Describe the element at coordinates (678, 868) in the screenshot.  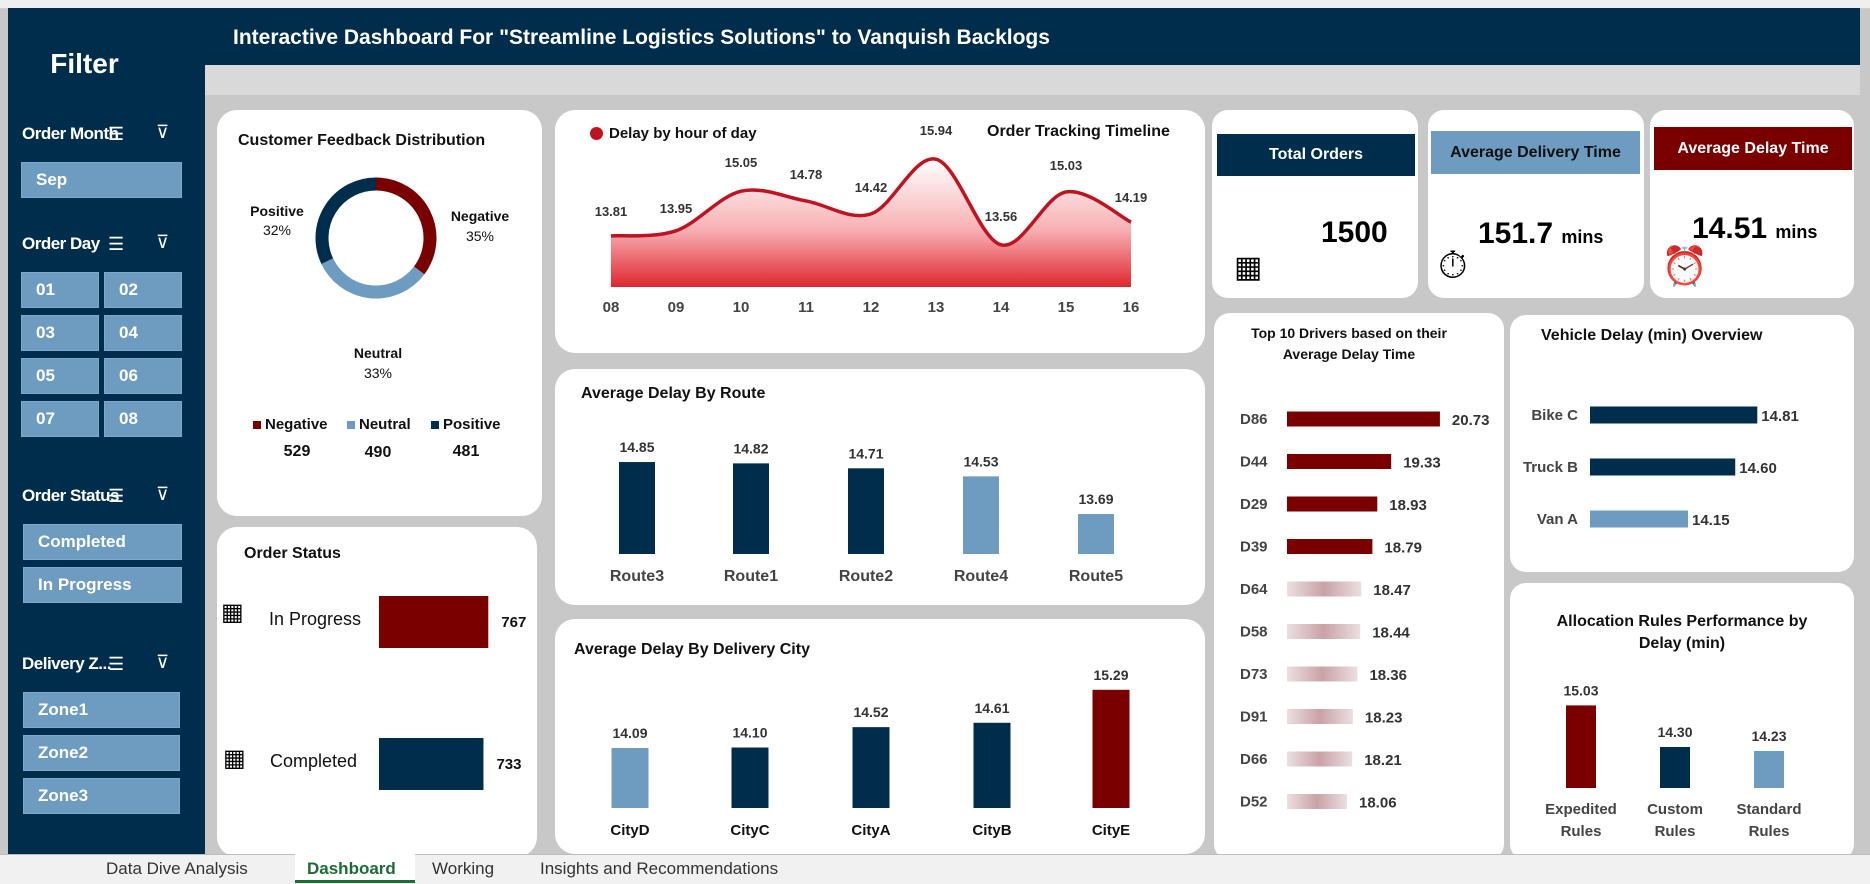
I see `tab-insights-recommendations: Insights and Recommendations` at that location.